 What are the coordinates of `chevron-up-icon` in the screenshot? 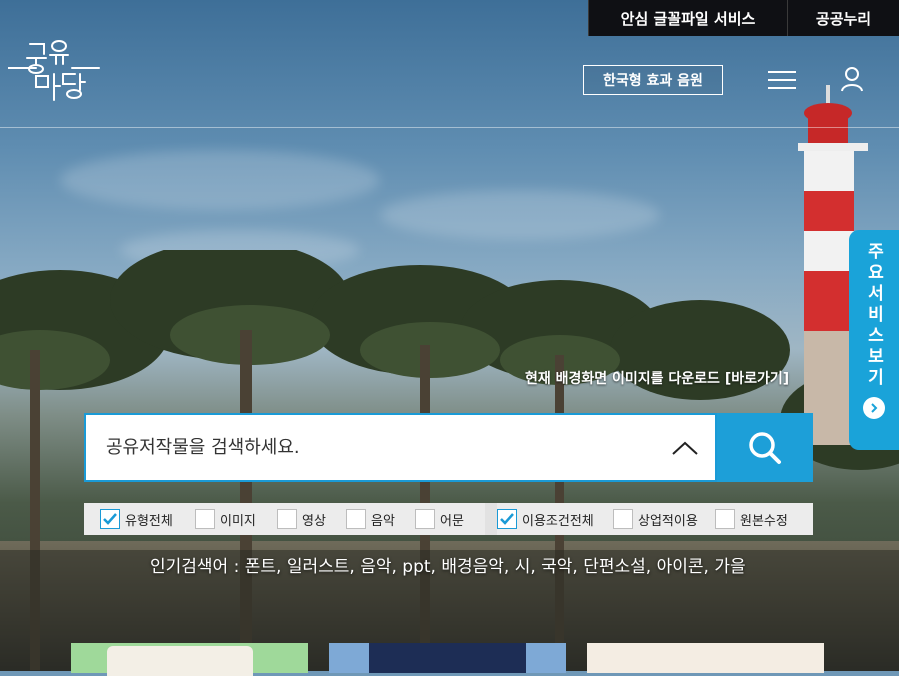 It's located at (685, 447).